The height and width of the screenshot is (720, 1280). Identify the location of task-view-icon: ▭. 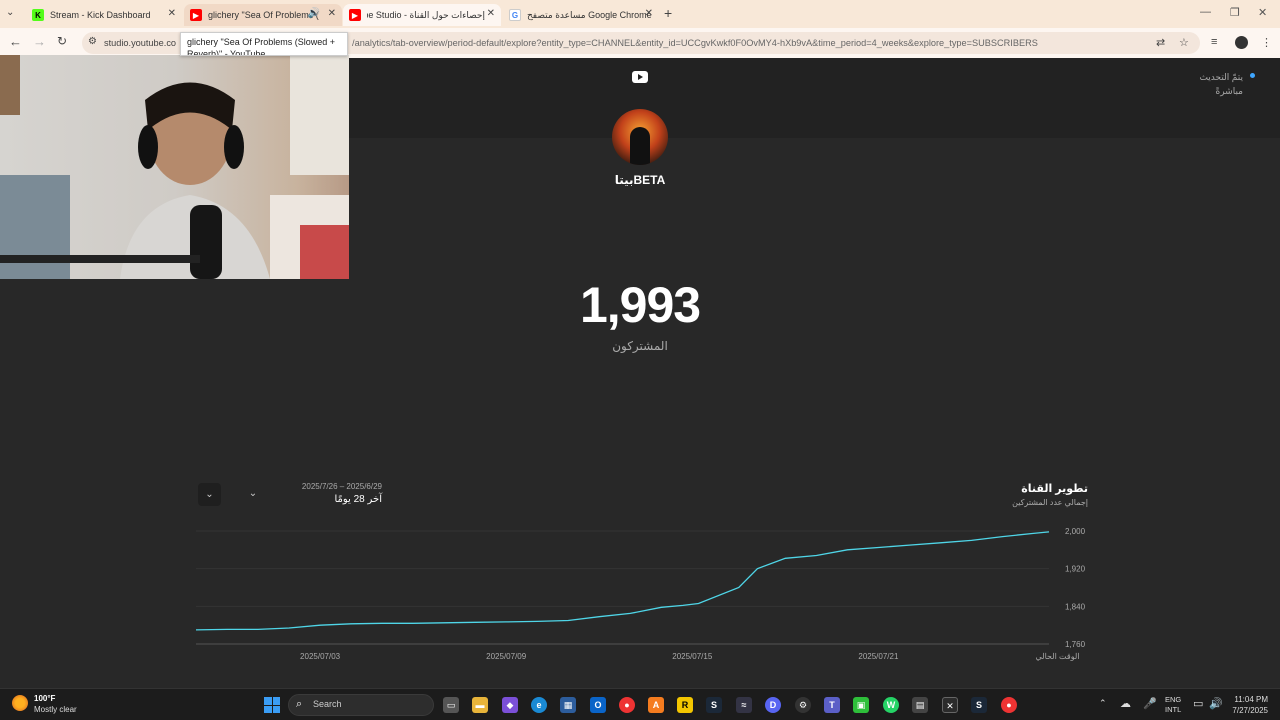
(451, 705).